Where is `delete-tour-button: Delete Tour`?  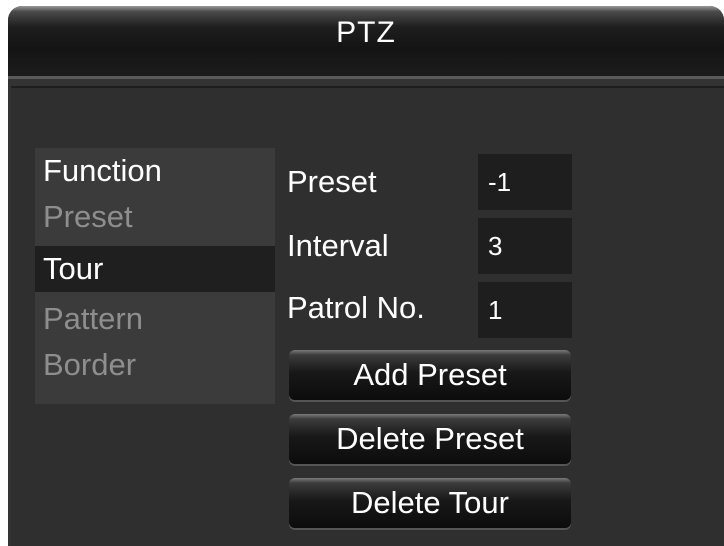
delete-tour-button: Delete Tour is located at coordinates (430, 503).